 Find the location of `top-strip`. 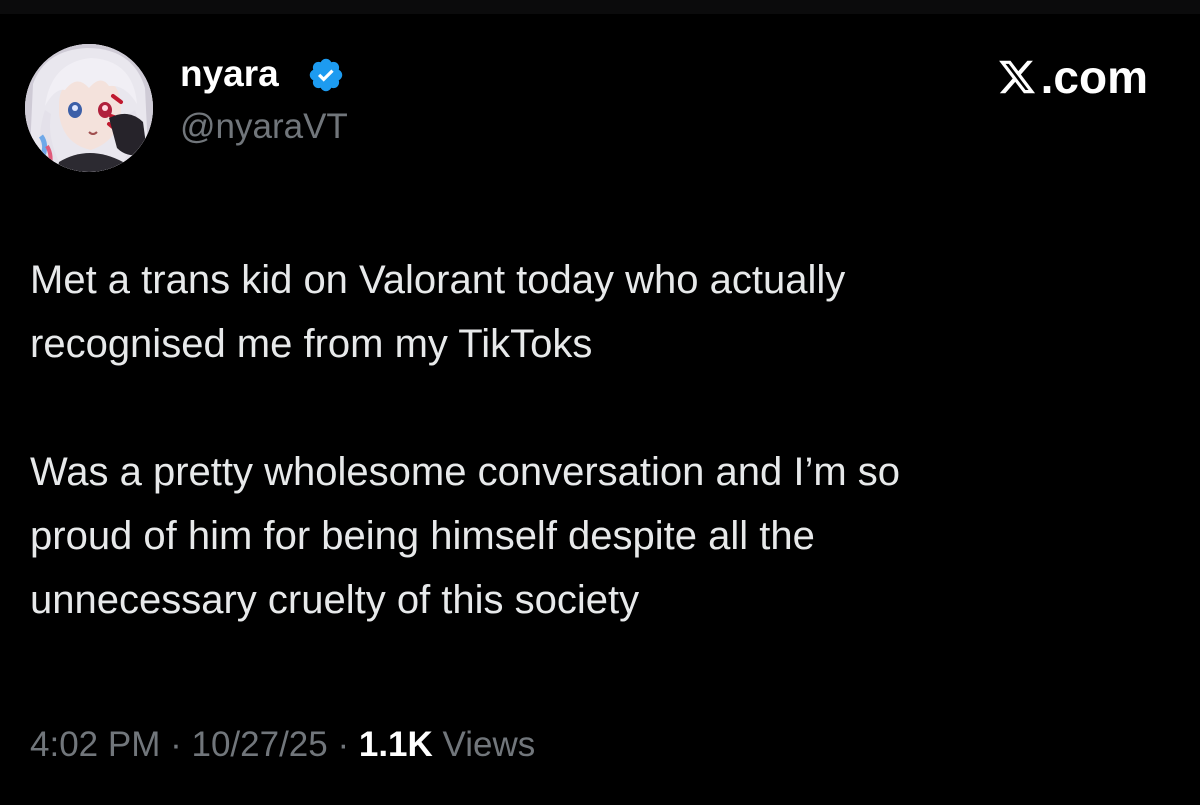

top-strip is located at coordinates (600, 7).